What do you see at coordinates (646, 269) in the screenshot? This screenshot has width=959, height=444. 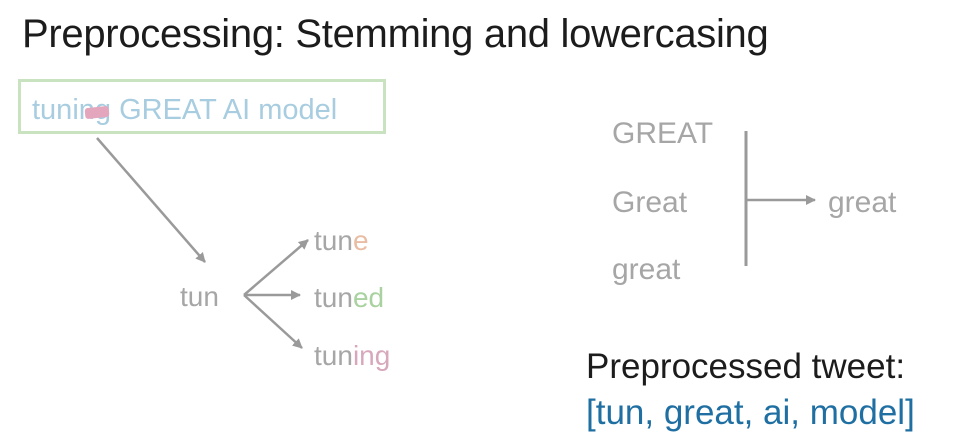 I see `case-input-lower: great` at bounding box center [646, 269].